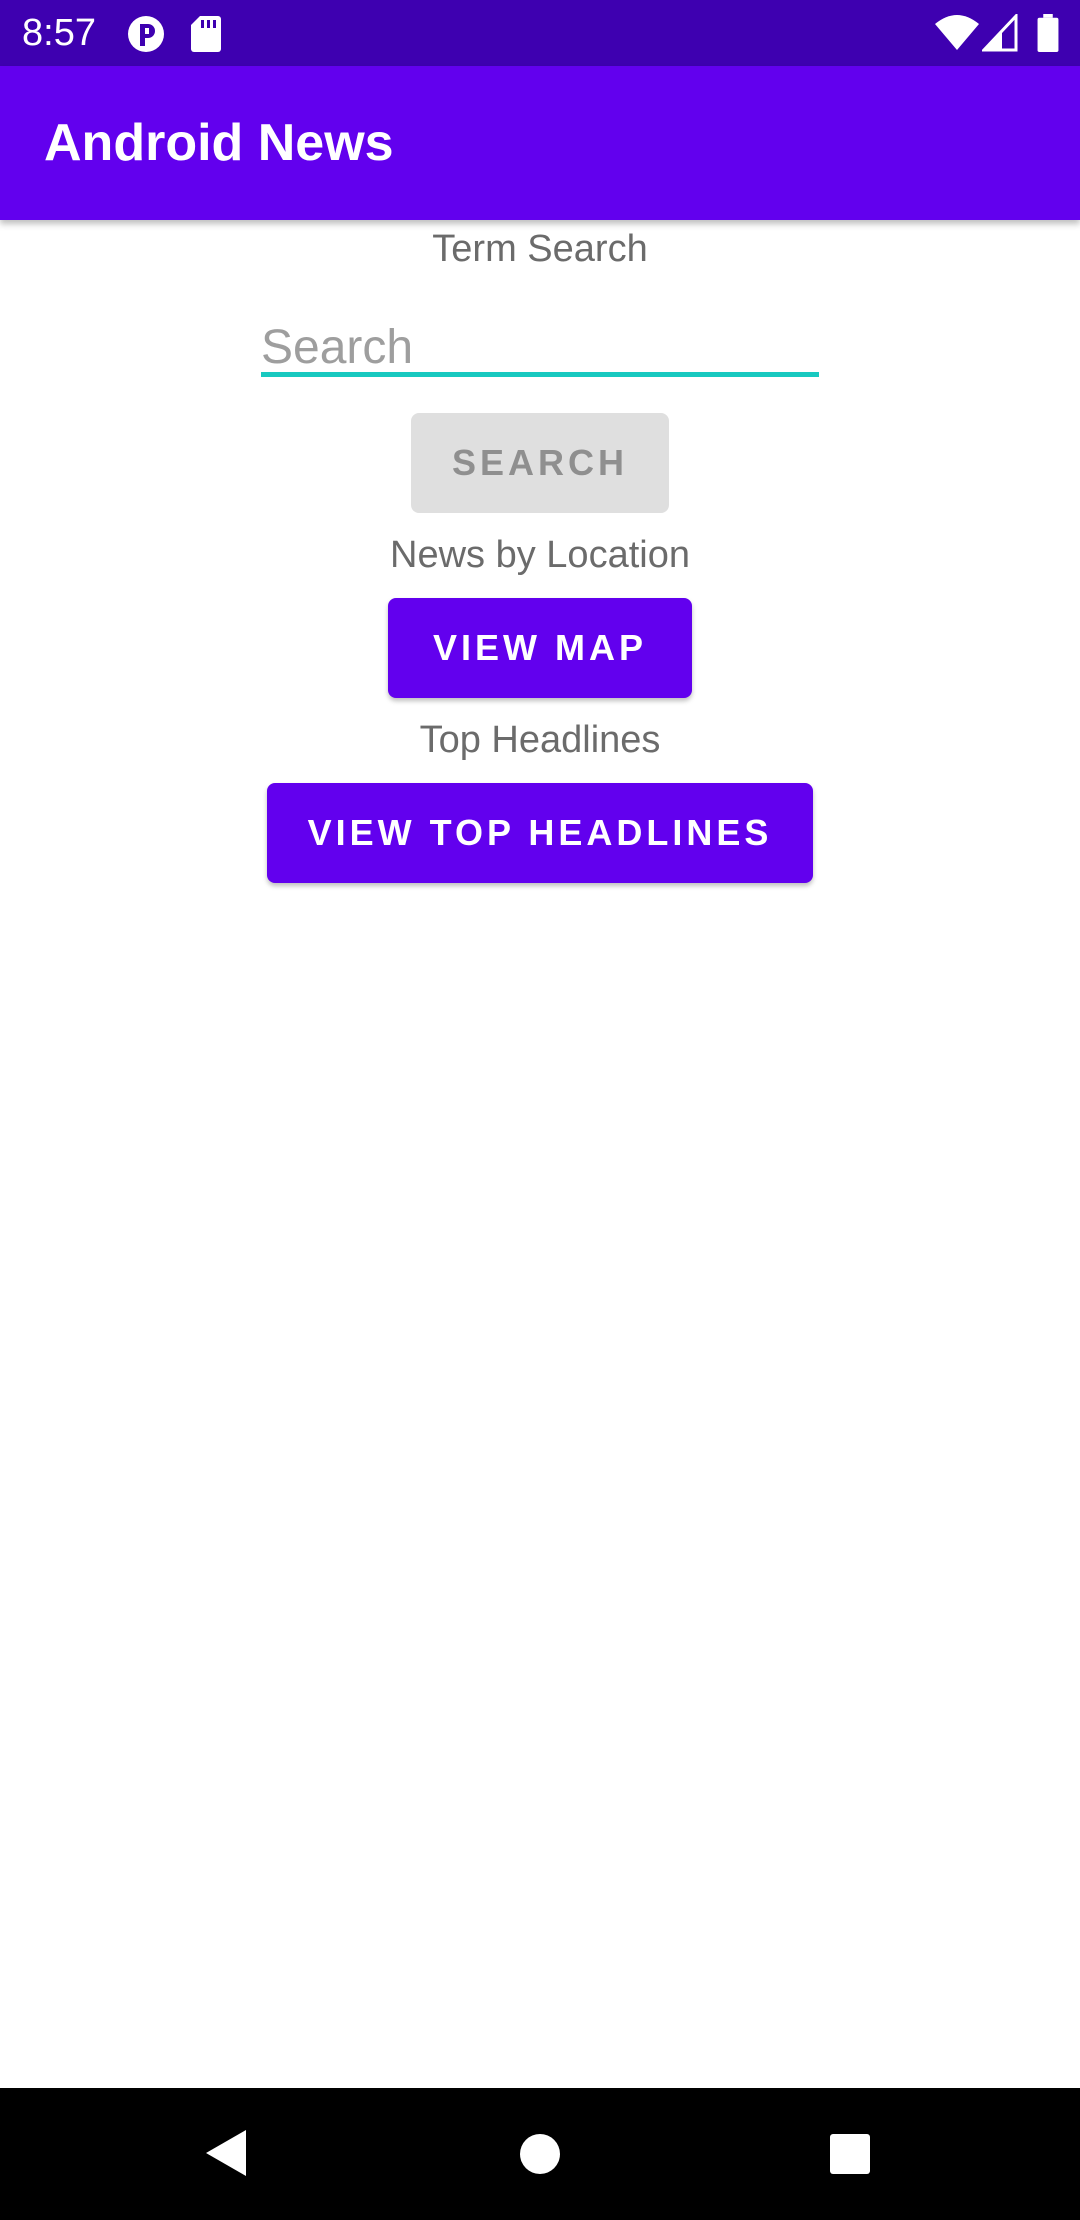 This screenshot has width=1080, height=2220. Describe the element at coordinates (540, 555) in the screenshot. I see `location-label: News by Location` at that location.